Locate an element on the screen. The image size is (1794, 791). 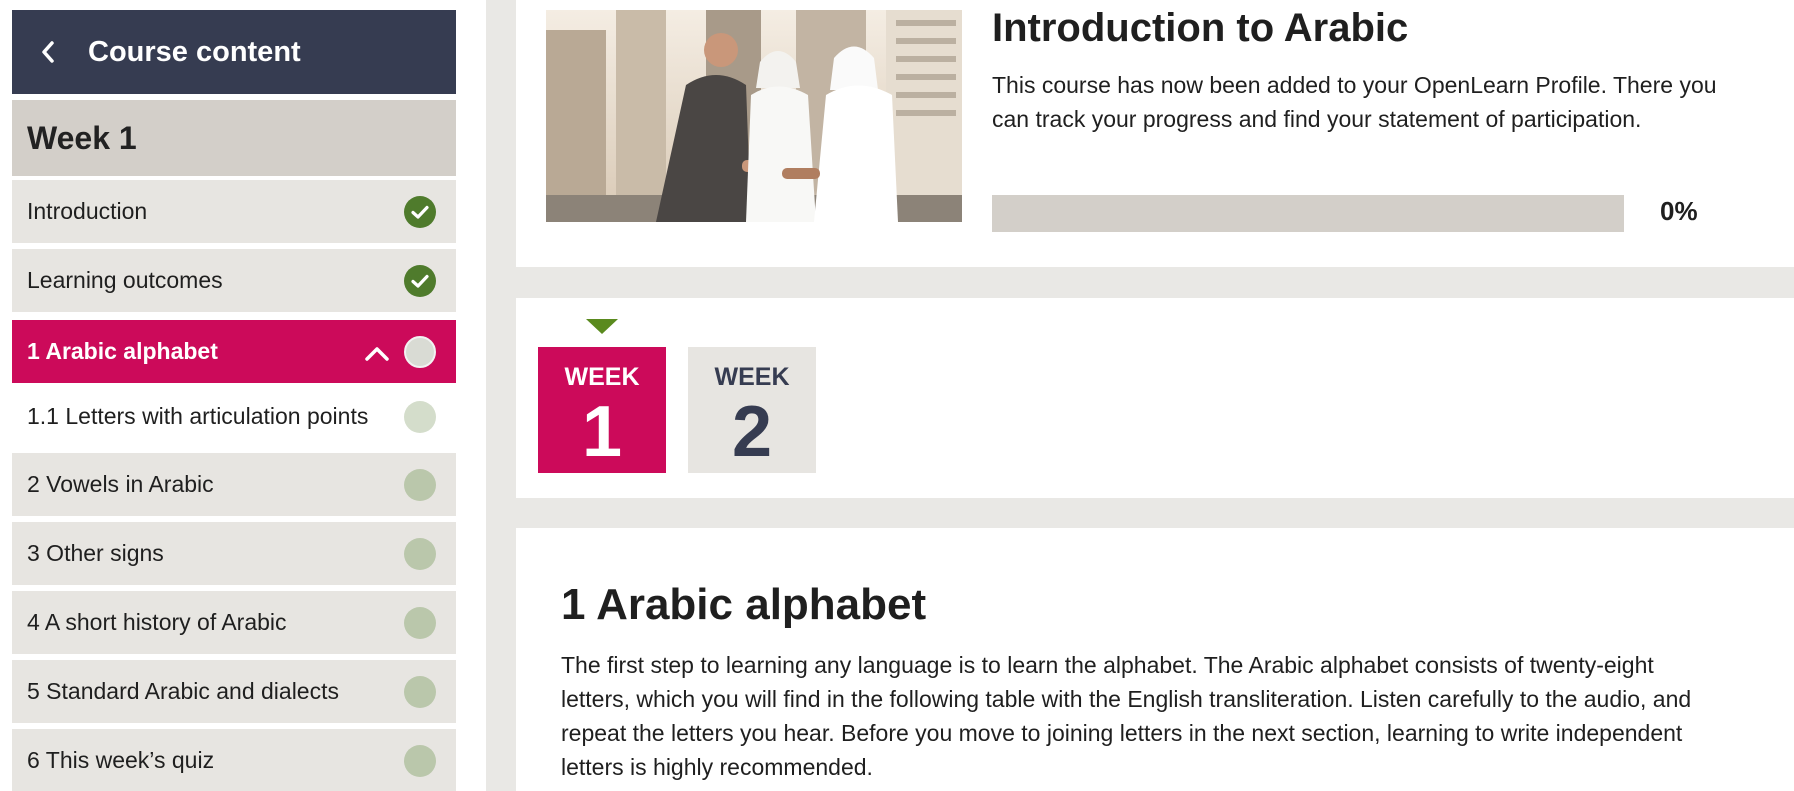
sidebar-item-label: 5 Standard Arabic and dialects is located at coordinates (183, 691).